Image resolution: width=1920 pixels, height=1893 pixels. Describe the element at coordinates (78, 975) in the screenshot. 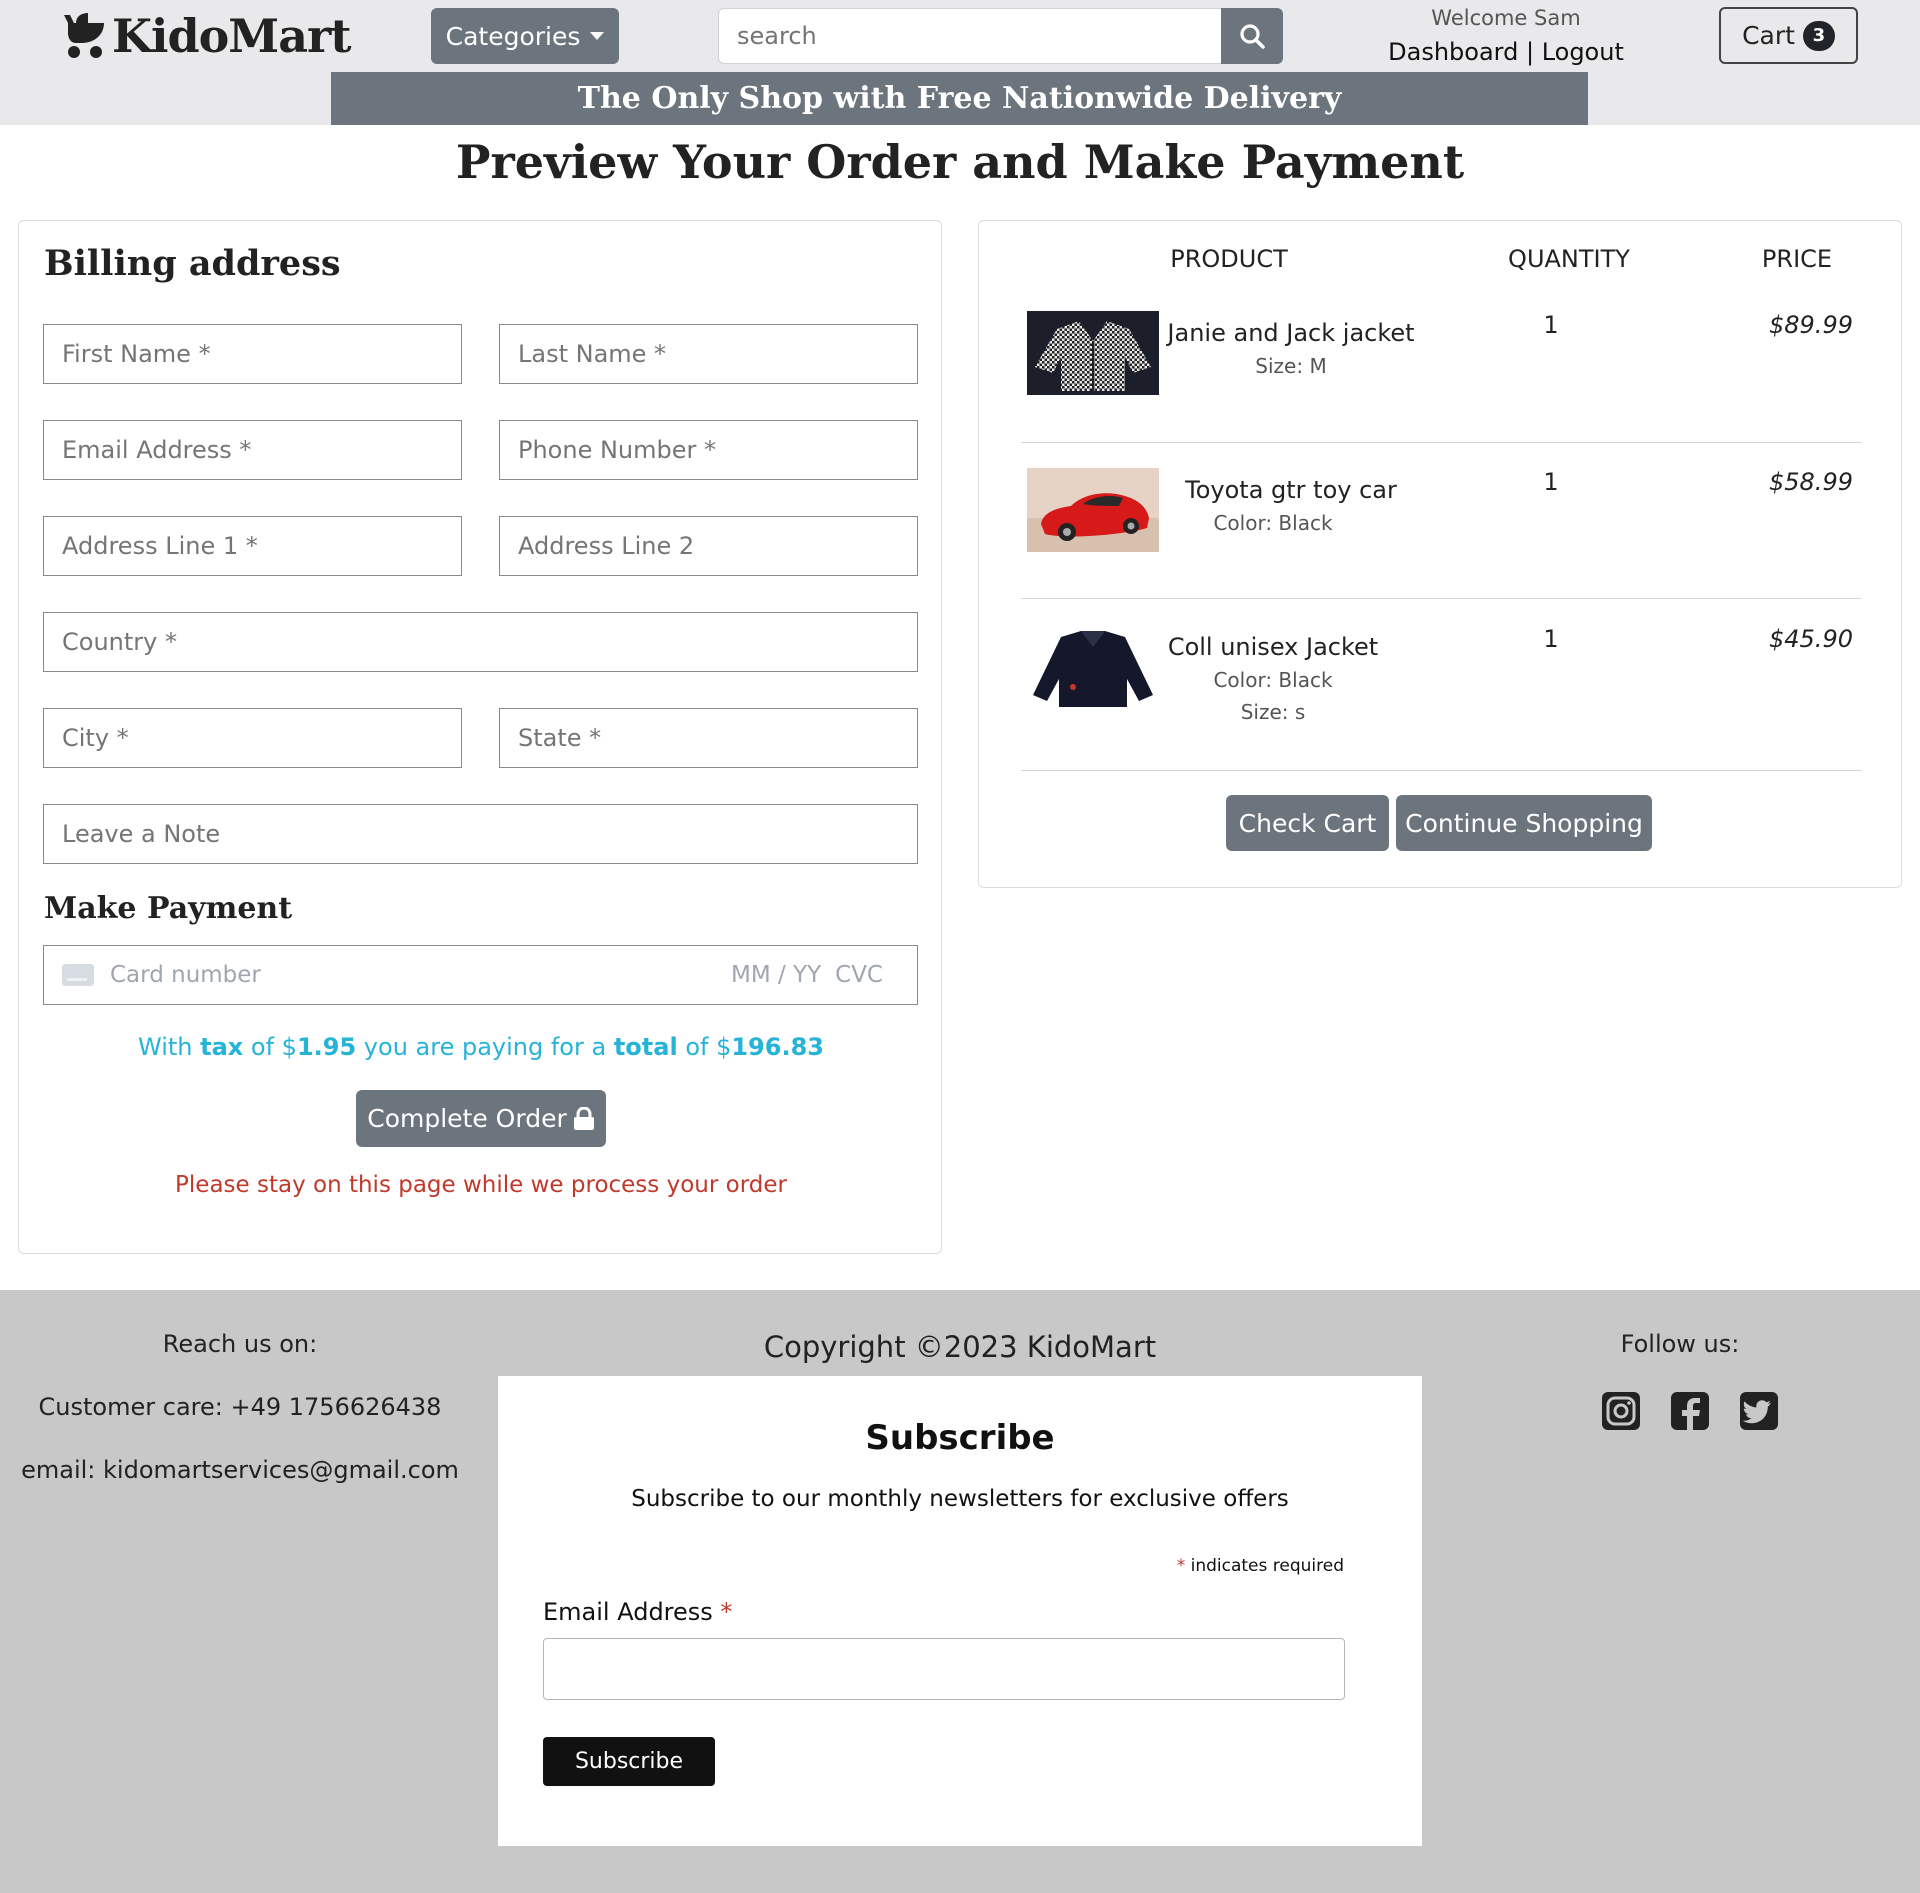

I see `credit-card-icon` at that location.